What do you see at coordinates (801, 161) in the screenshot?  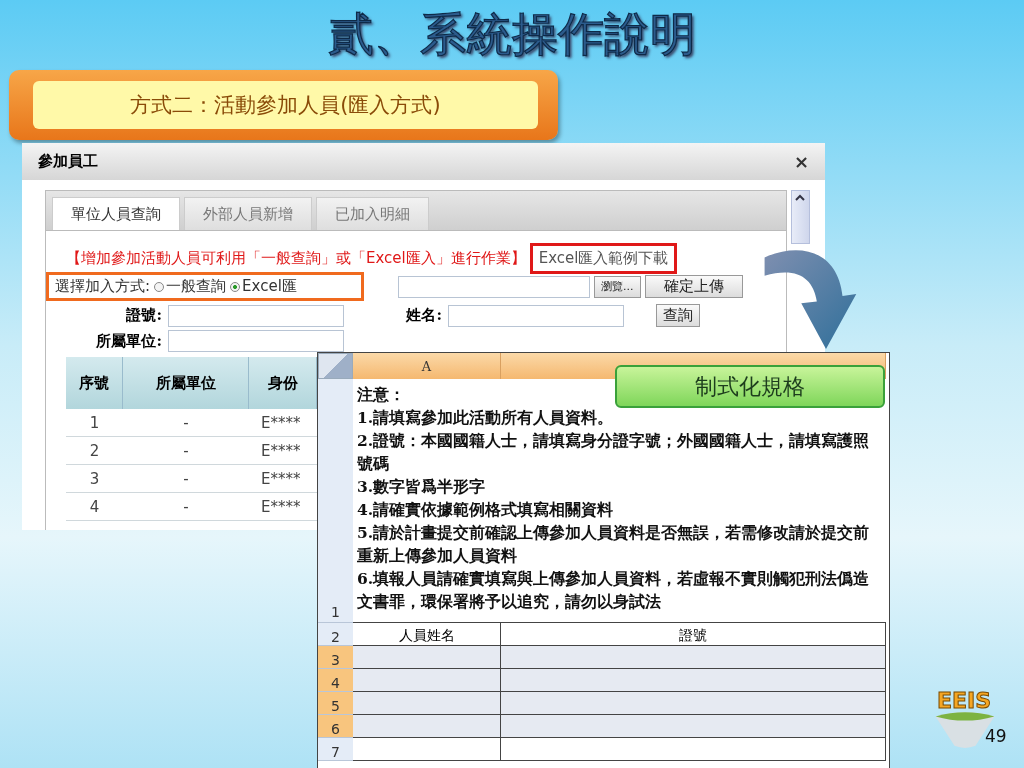 I see `close-button: ×` at bounding box center [801, 161].